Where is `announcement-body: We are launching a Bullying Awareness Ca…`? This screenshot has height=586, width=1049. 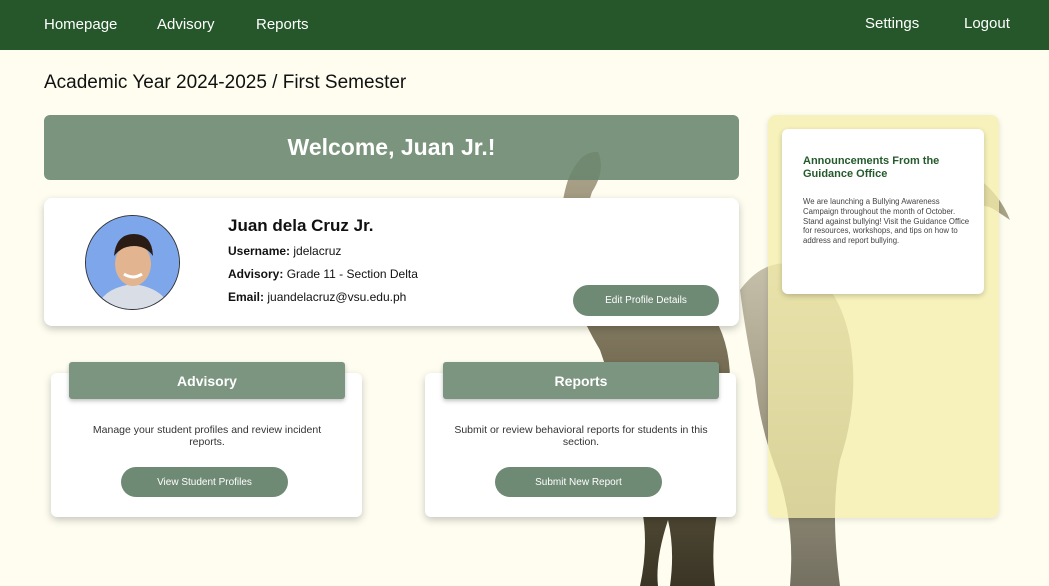 announcement-body: We are launching a Bullying Awareness Ca… is located at coordinates (886, 221).